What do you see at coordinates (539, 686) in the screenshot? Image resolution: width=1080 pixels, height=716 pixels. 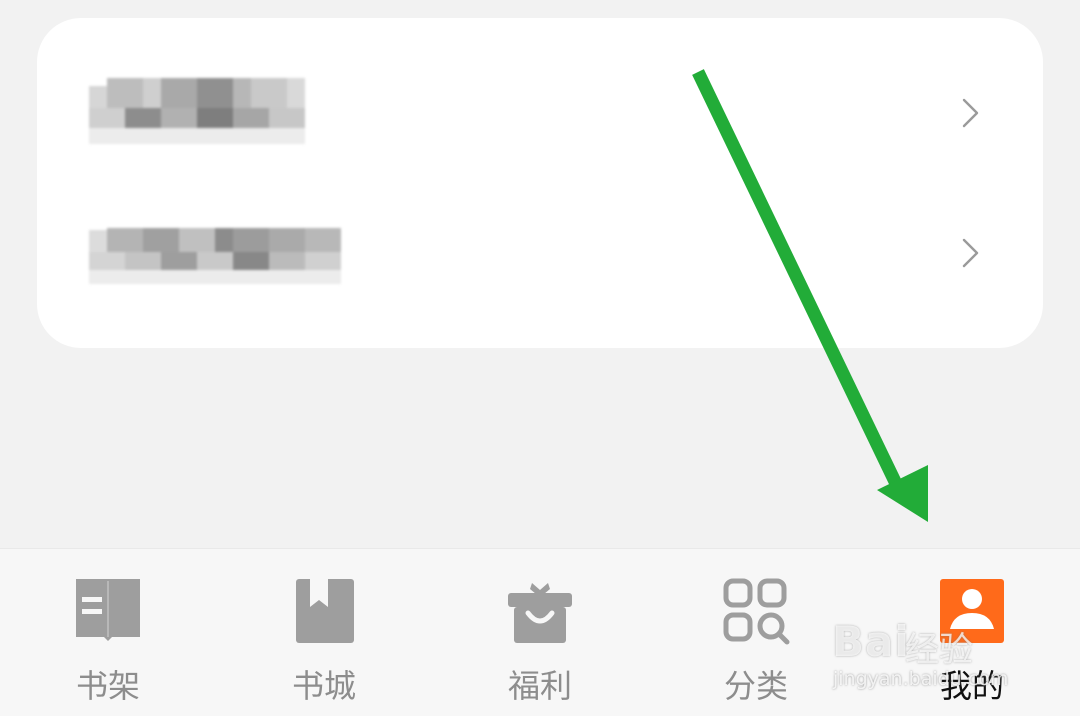 I see `tab-label: 福利` at bounding box center [539, 686].